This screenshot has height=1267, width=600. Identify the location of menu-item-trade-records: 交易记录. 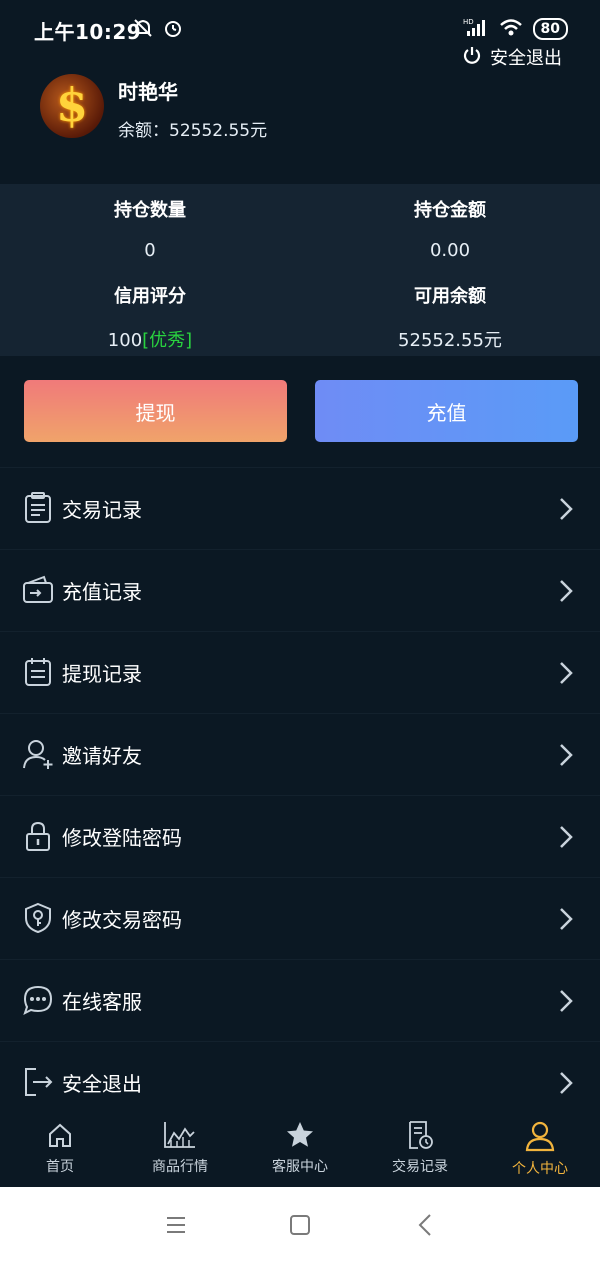
(300, 508).